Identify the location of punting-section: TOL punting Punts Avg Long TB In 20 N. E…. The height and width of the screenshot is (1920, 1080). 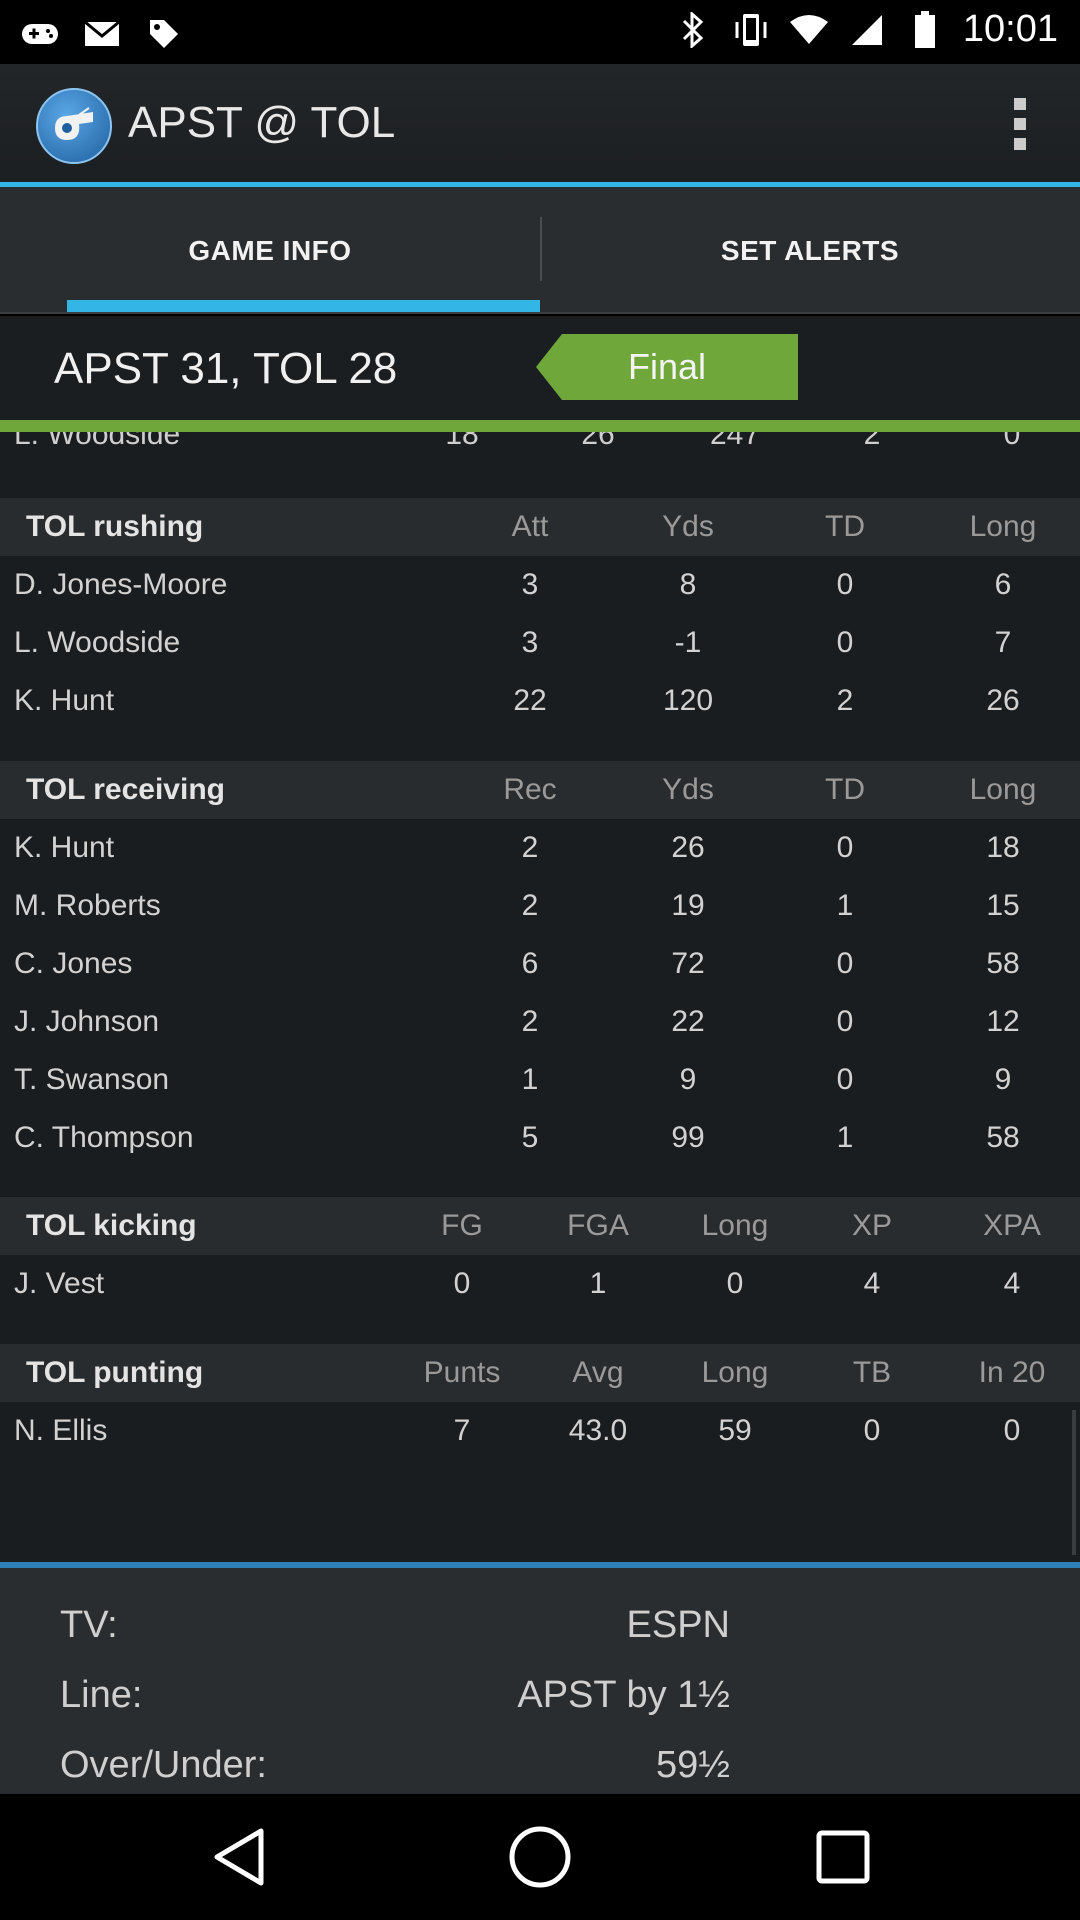
(540, 1402).